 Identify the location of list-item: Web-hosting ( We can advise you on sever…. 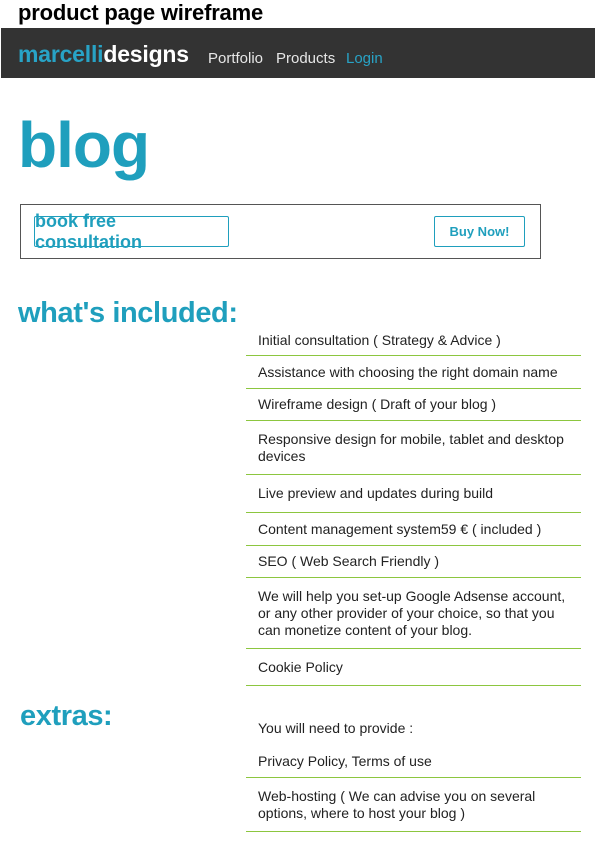
(413, 805).